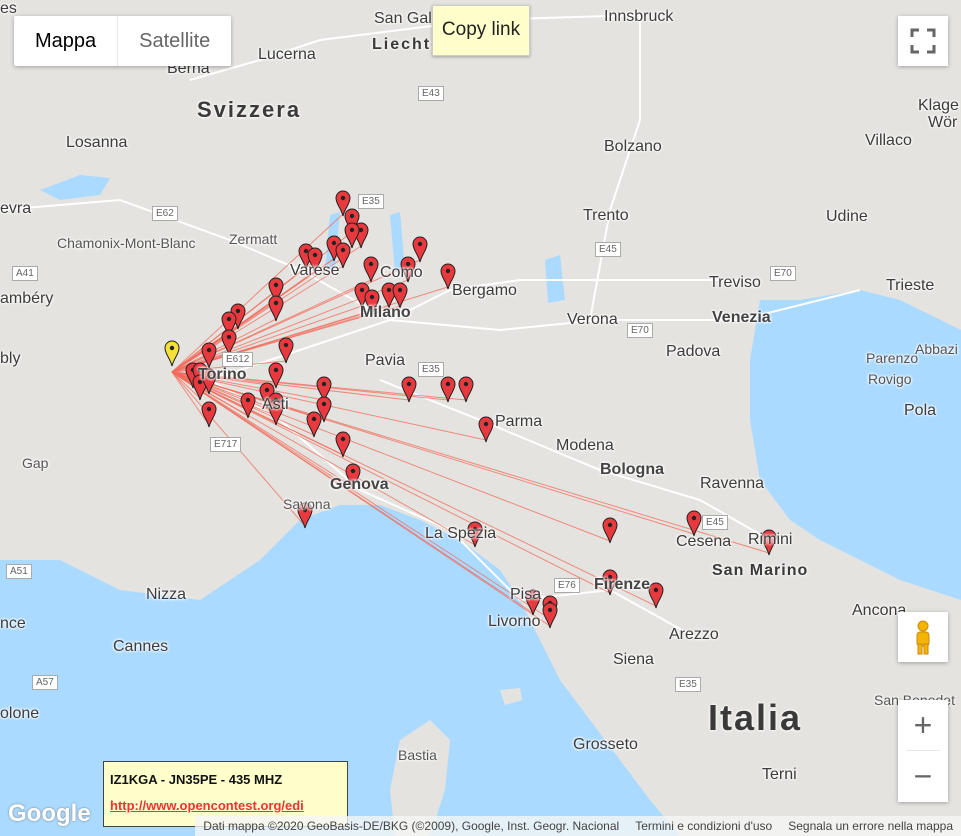 The image size is (961, 836). What do you see at coordinates (75, 187) in the screenshot?
I see `lake-geneva` at bounding box center [75, 187].